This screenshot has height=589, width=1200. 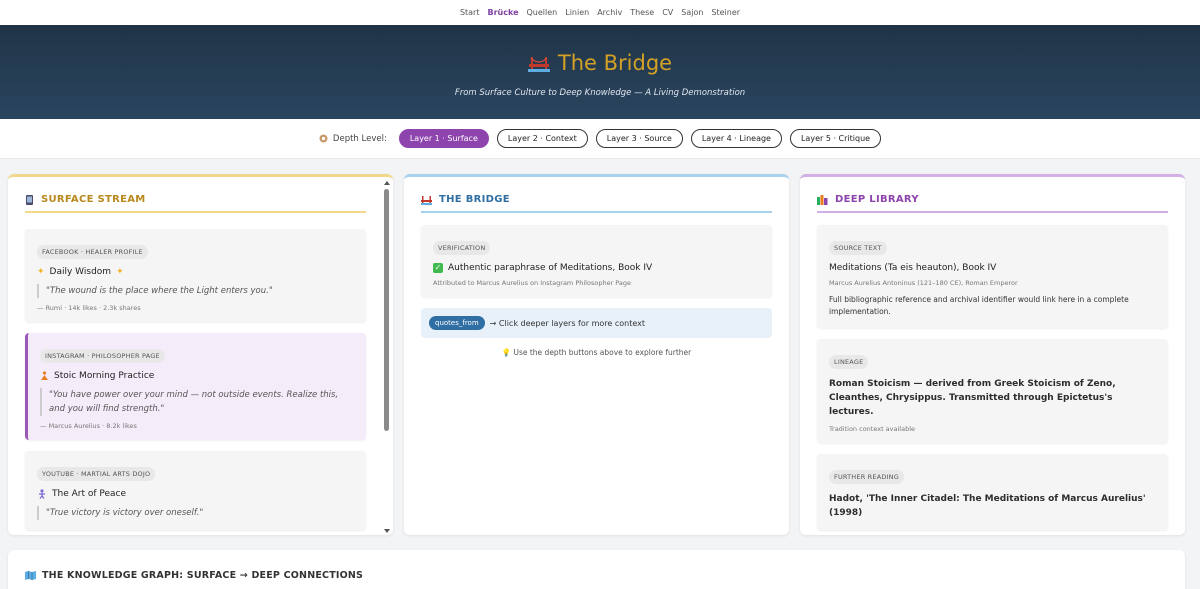 What do you see at coordinates (42, 494) in the screenshot?
I see `martial-arts-icon` at bounding box center [42, 494].